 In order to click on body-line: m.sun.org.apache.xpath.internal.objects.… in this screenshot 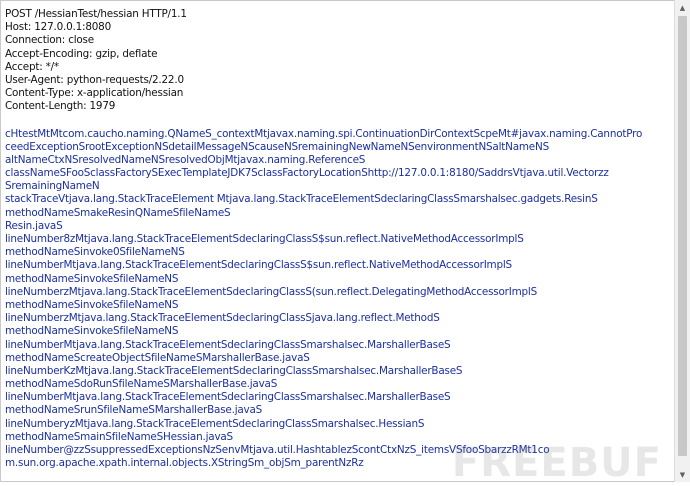, I will do `click(184, 463)`.